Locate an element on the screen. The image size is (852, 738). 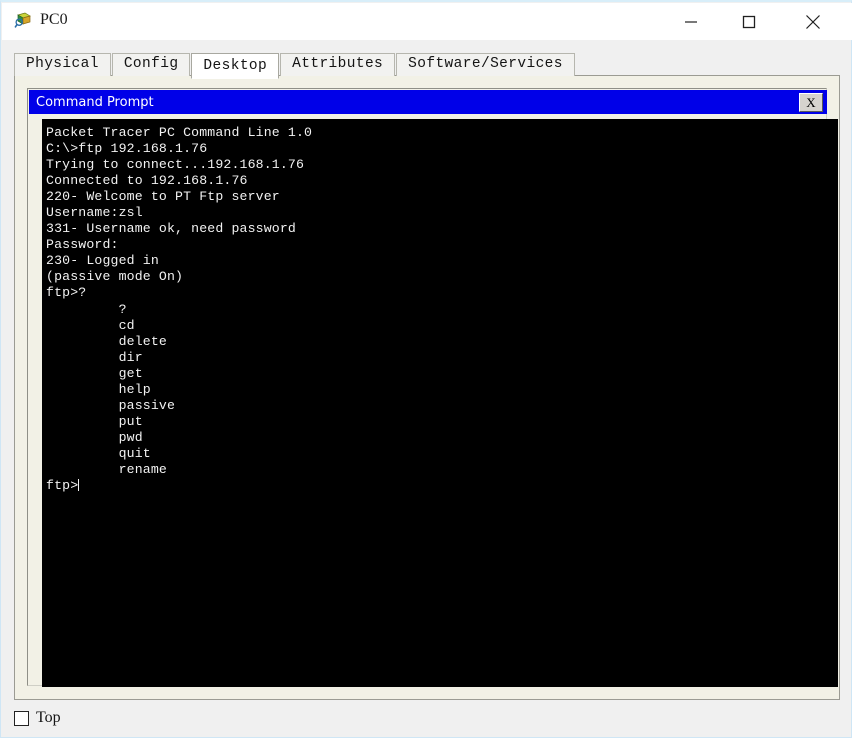
terminal-cursor is located at coordinates (79, 485).